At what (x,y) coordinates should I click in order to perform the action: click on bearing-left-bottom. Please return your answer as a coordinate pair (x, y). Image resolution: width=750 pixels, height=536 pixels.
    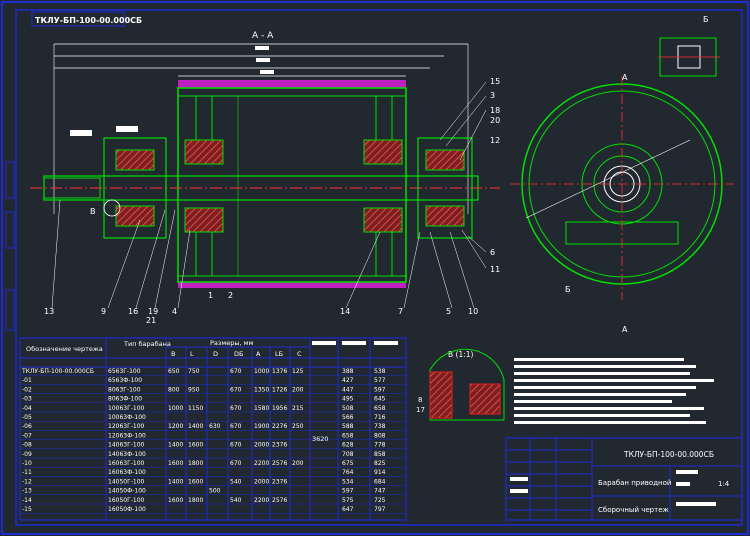
    Looking at the image, I should click on (135, 216).